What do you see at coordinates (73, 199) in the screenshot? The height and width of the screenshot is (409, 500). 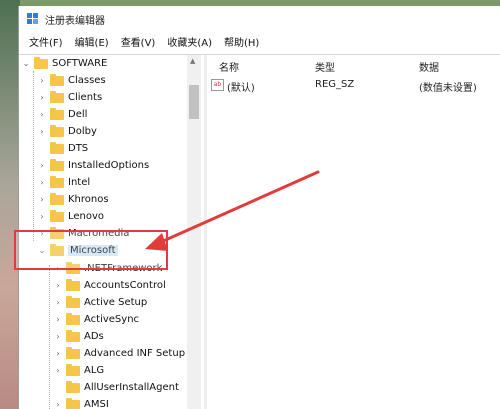 I see `tree-node-khronos: › Khronos` at bounding box center [73, 199].